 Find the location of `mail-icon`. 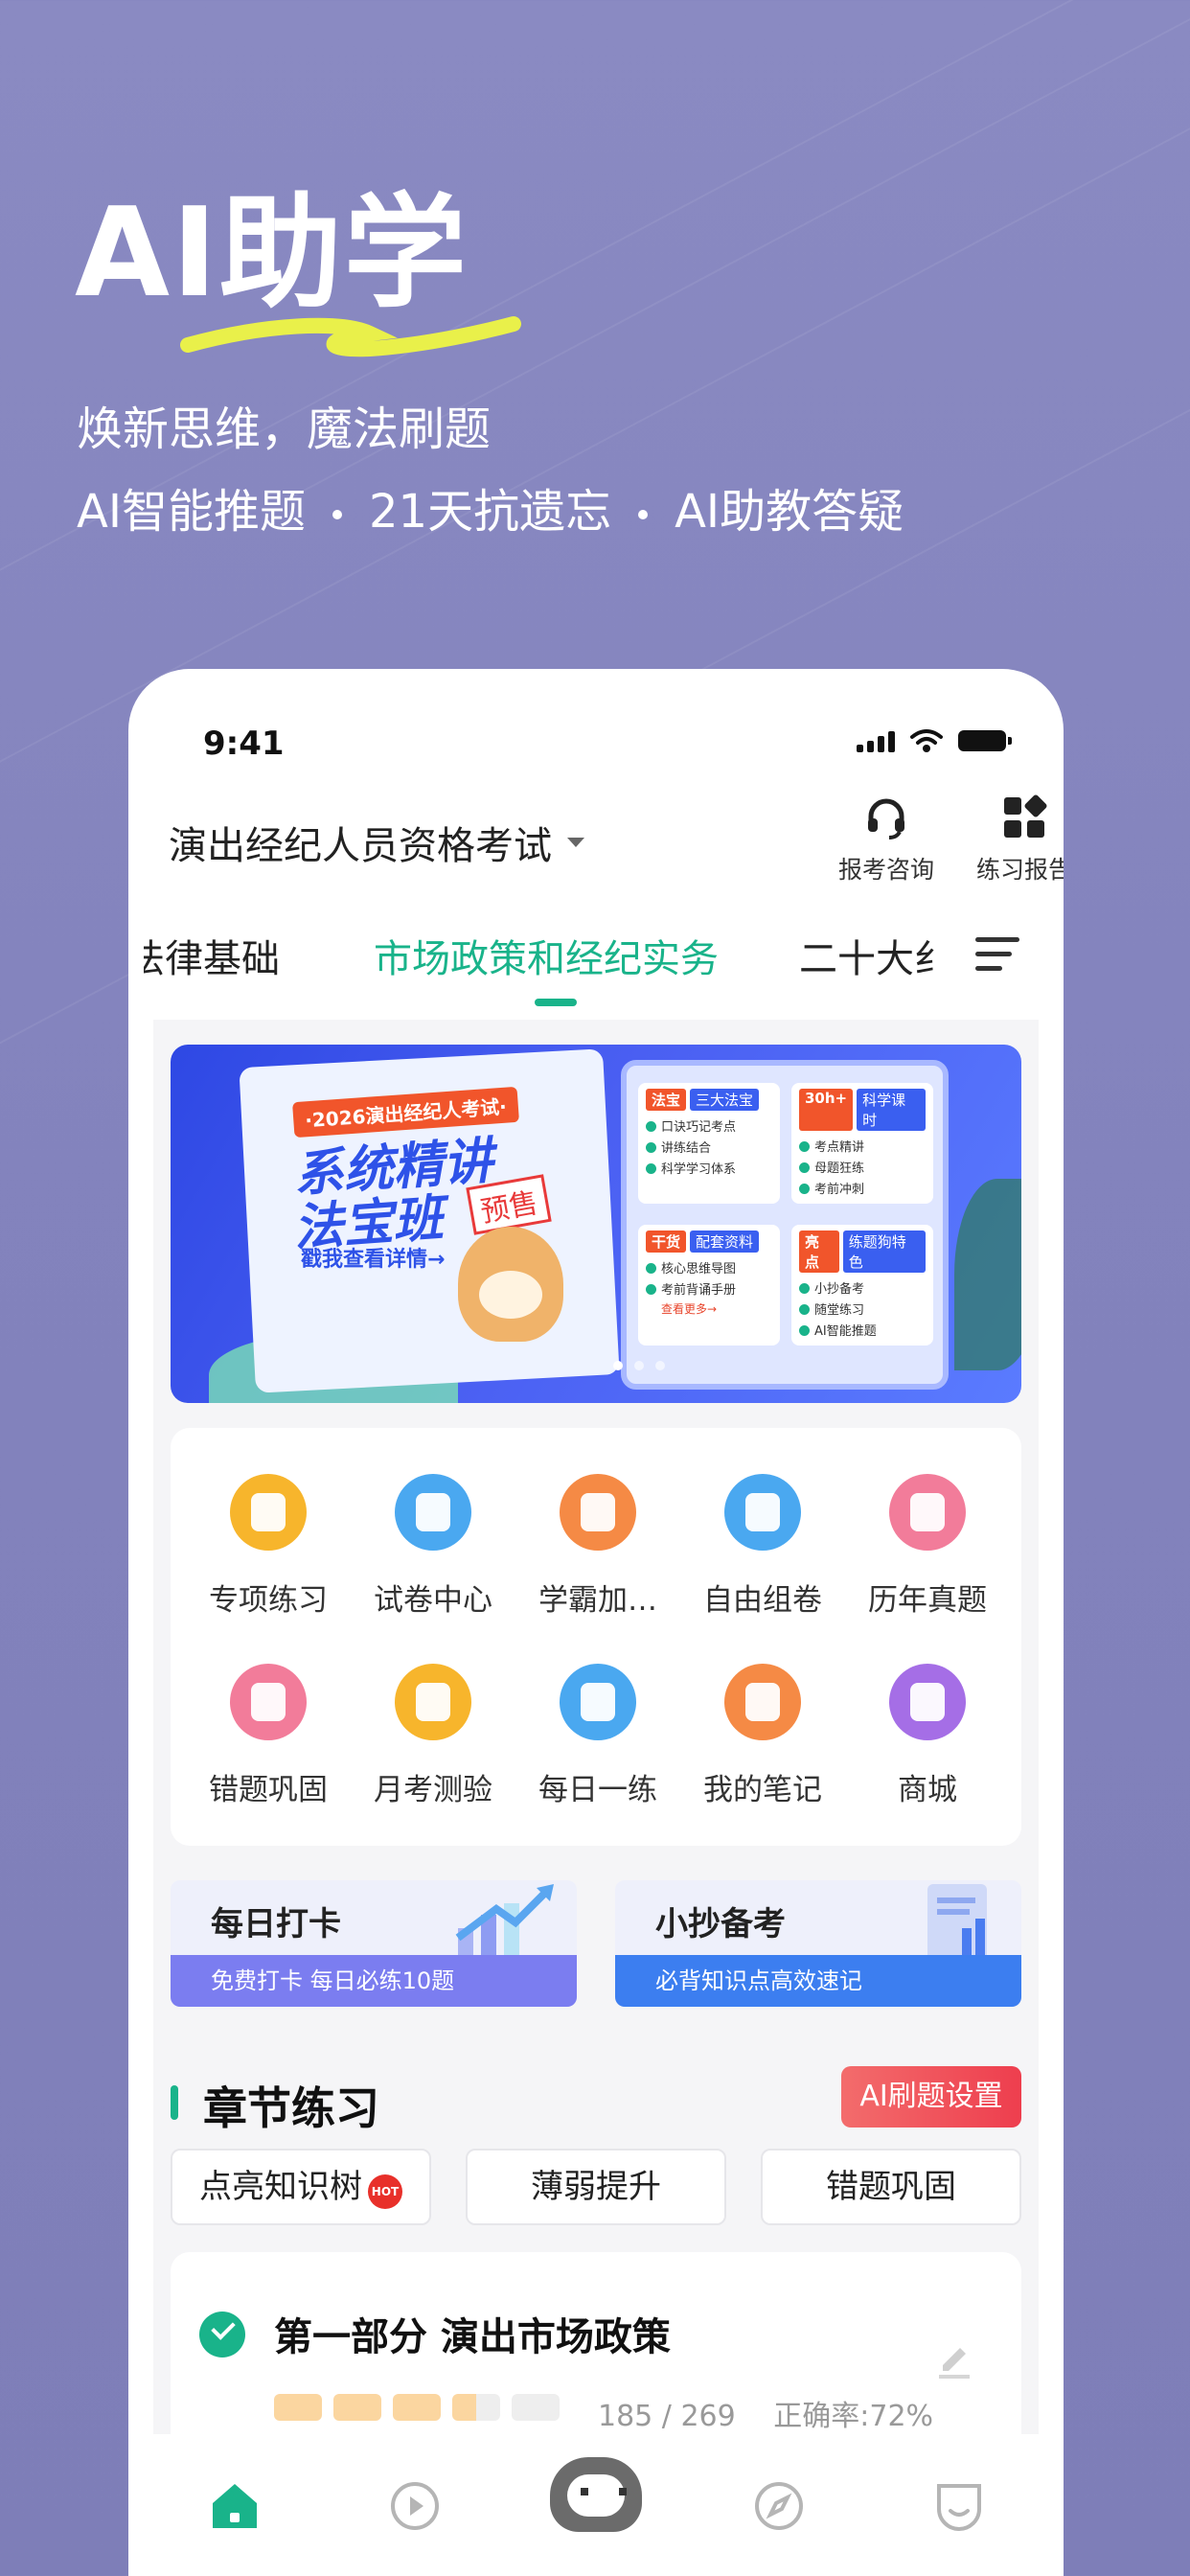

mail-icon is located at coordinates (928, 1512).